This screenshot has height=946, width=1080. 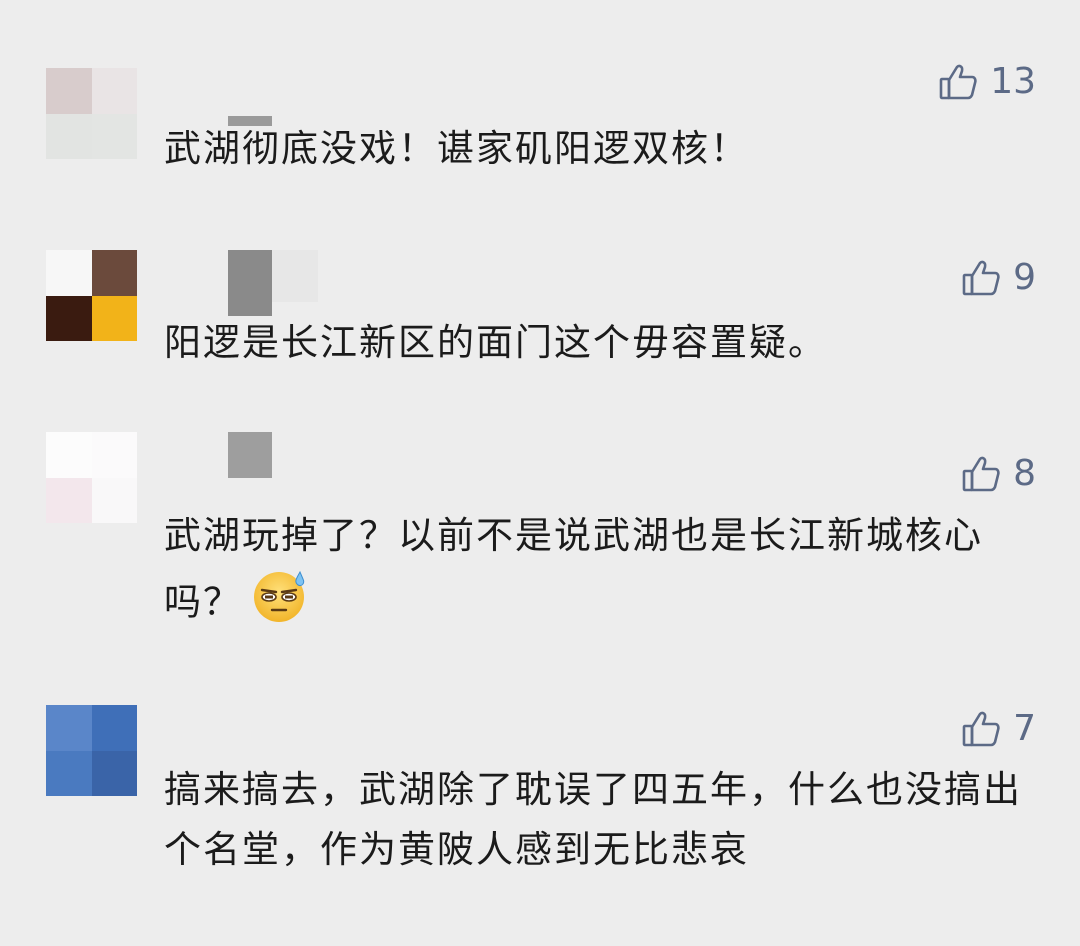 What do you see at coordinates (456, 148) in the screenshot?
I see `comment-text: 武湖彻底没戏！谌家矶阳逻双核！` at bounding box center [456, 148].